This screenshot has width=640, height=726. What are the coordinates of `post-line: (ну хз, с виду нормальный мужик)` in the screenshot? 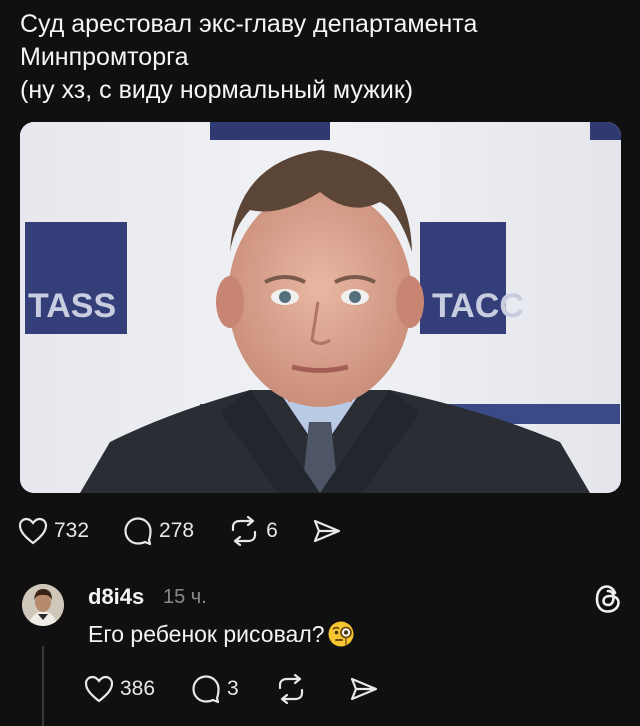 It's located at (217, 90).